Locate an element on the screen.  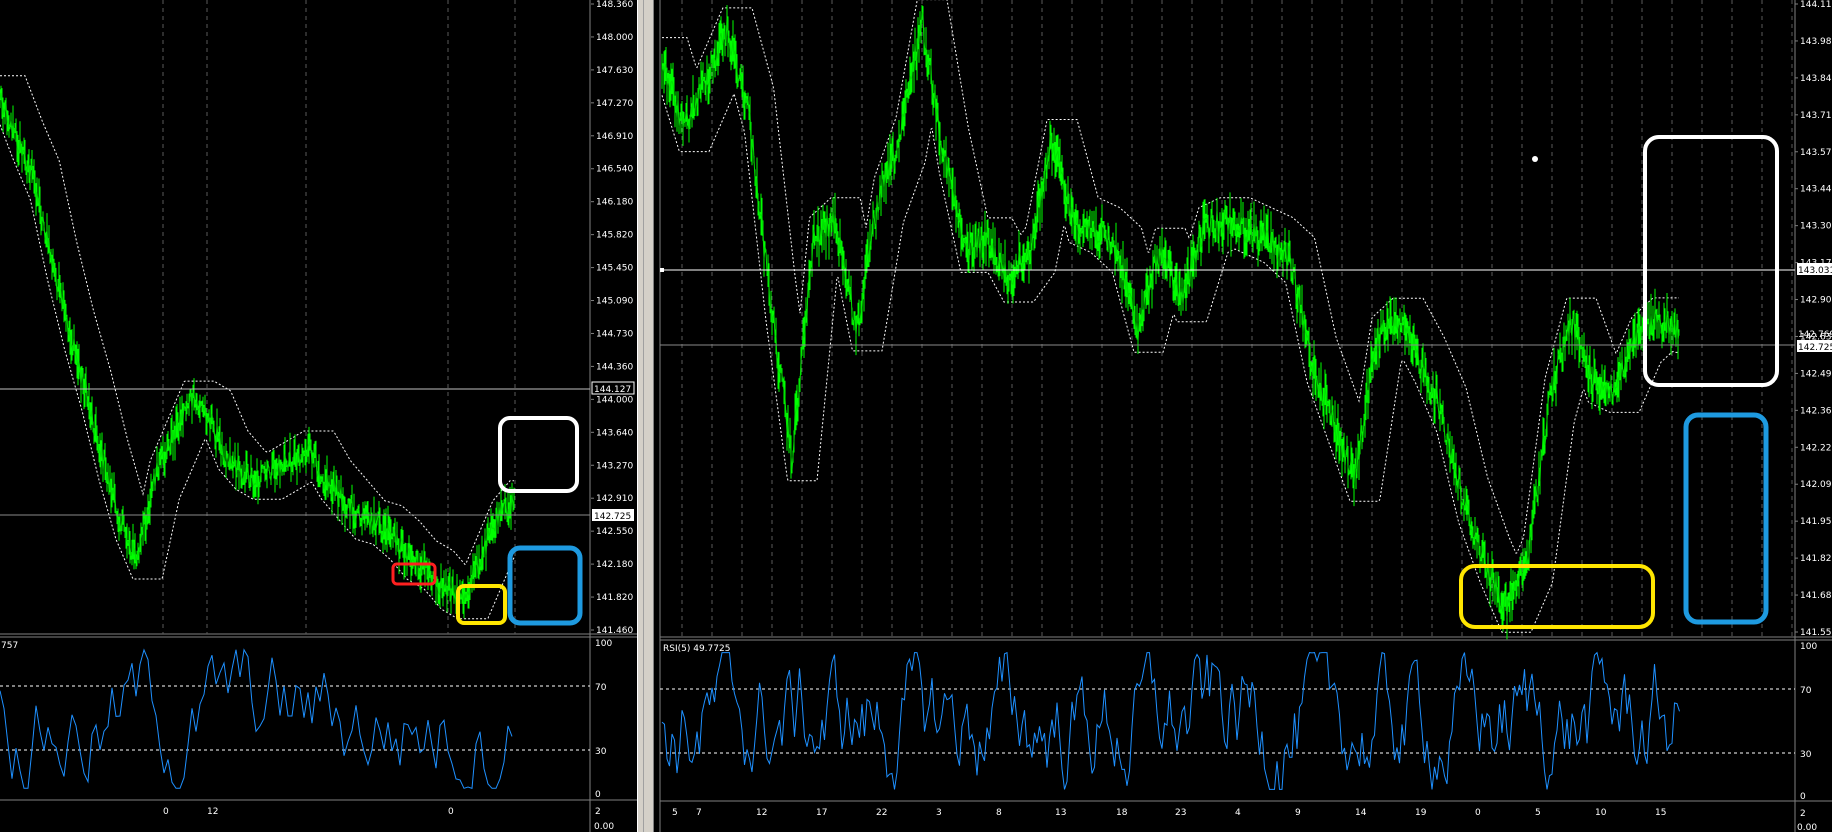
left-price-label: 142.550 is located at coordinates (614, 532).